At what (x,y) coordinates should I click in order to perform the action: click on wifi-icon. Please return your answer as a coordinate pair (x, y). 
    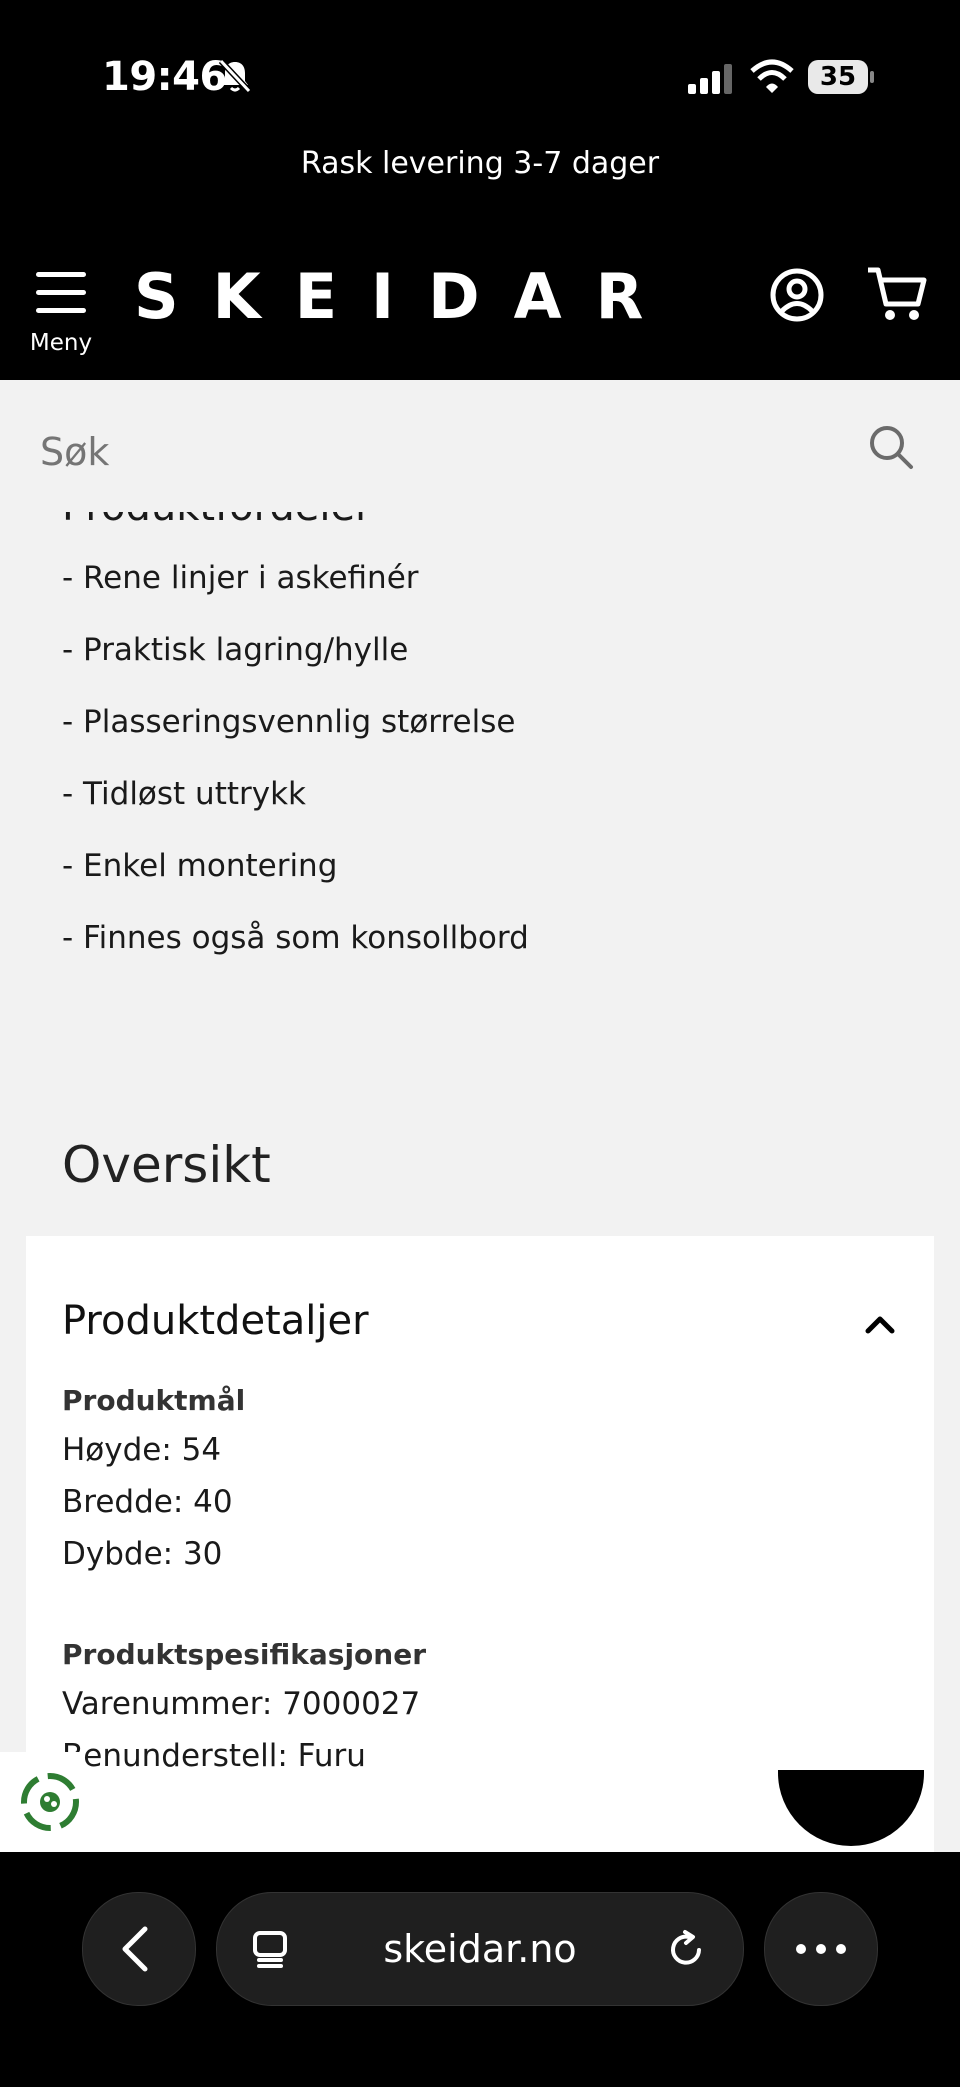
    Looking at the image, I should click on (772, 76).